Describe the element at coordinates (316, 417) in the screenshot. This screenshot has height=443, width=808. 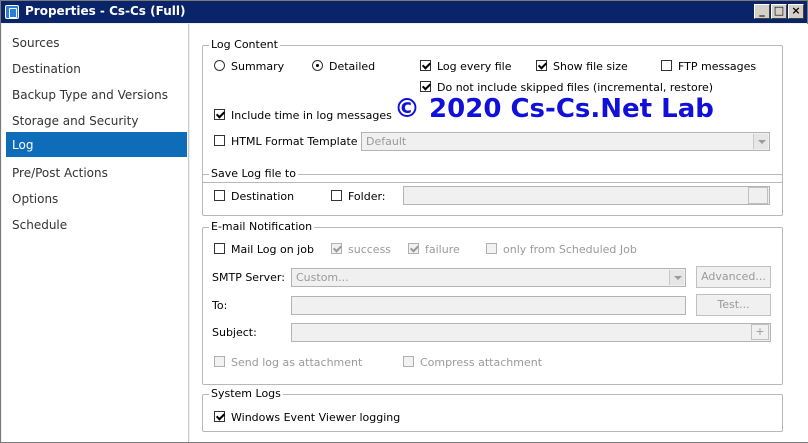
I see `event-viewer-label: Windows Event Viewer logging` at that location.